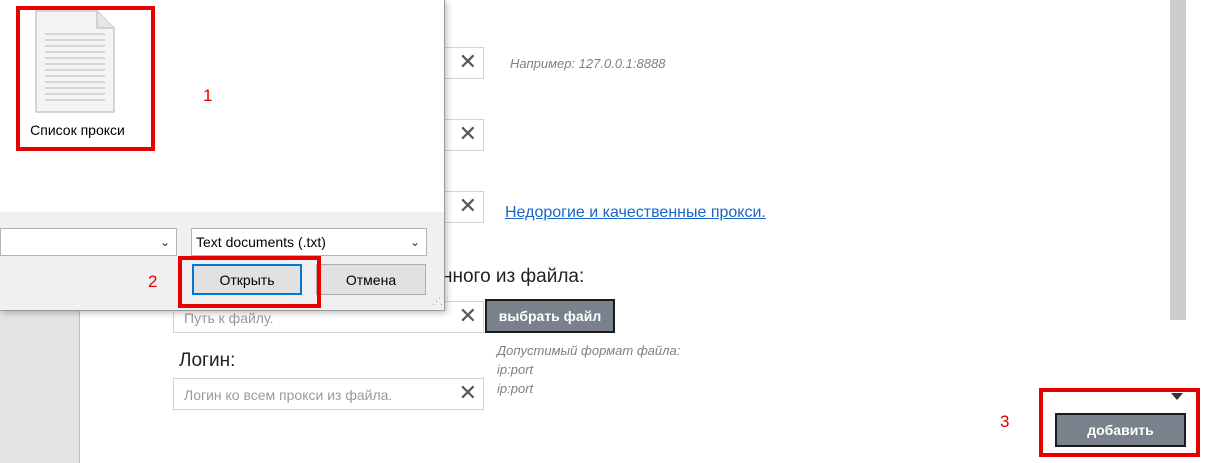 Image resolution: width=1208 pixels, height=463 pixels. What do you see at coordinates (635, 213) in the screenshot?
I see `cheap-proxy-link: Недорогие и качественные прокси.` at bounding box center [635, 213].